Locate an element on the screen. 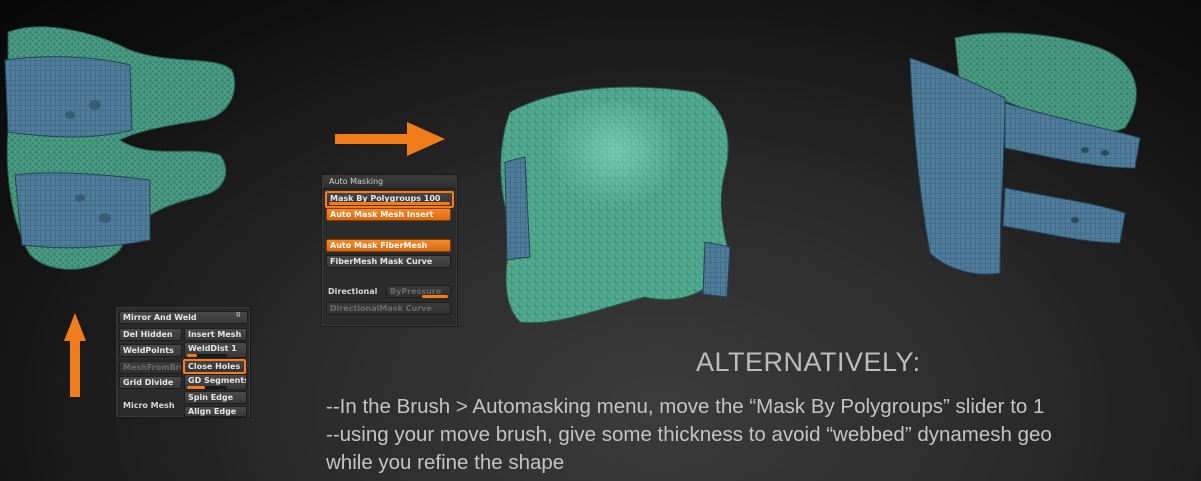  insert-mesh-button: Insert Mesh is located at coordinates (215, 334).